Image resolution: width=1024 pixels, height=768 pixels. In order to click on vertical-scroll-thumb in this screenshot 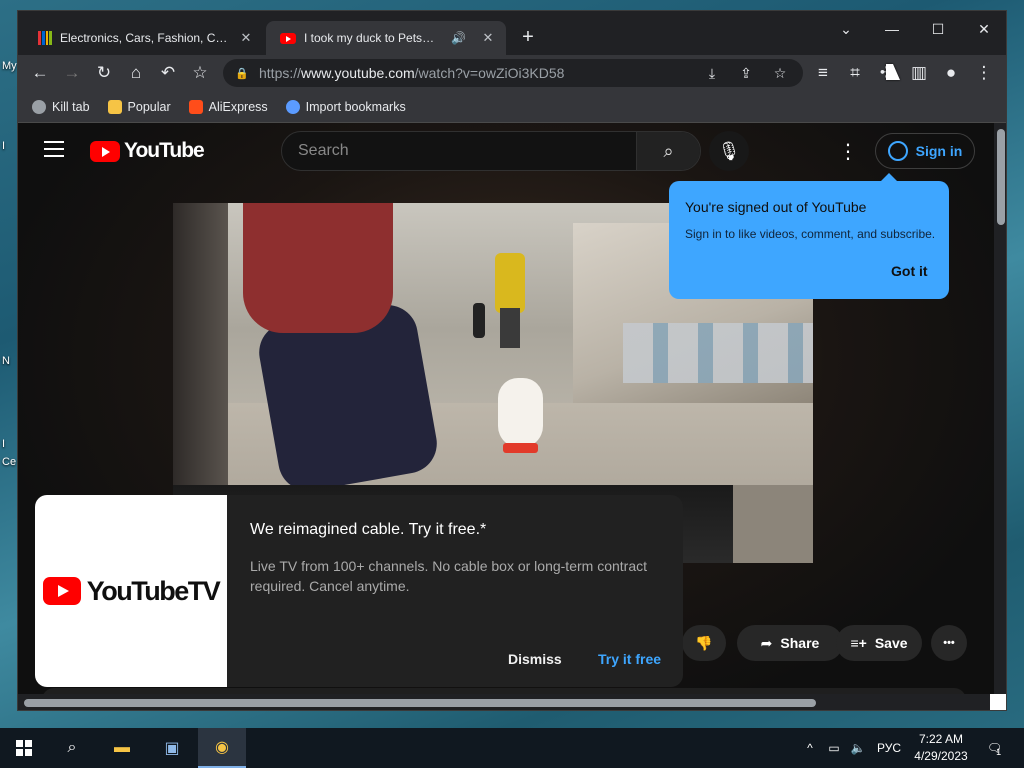, I will do `click(1001, 177)`.